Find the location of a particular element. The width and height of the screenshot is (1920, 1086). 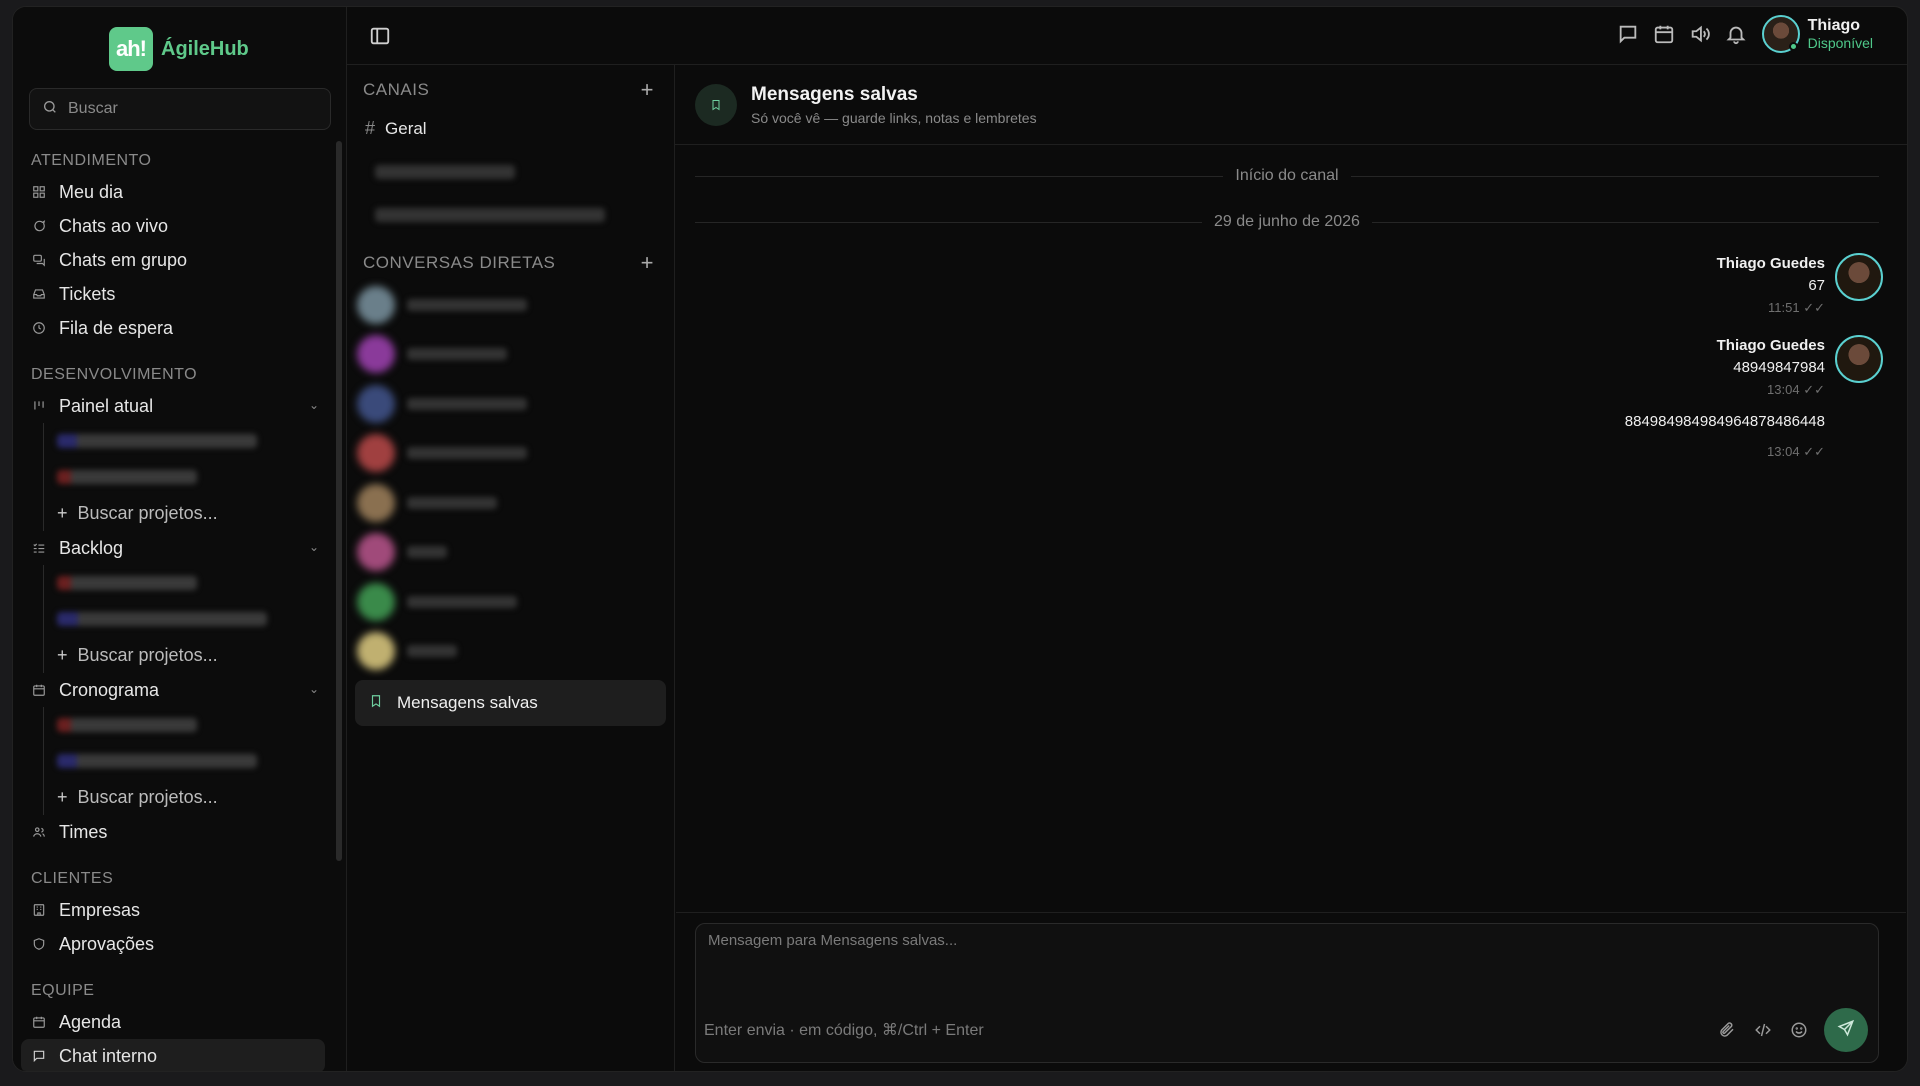

message: 884984984984964878486448 13:04 ✓✓ is located at coordinates (1607, 437).